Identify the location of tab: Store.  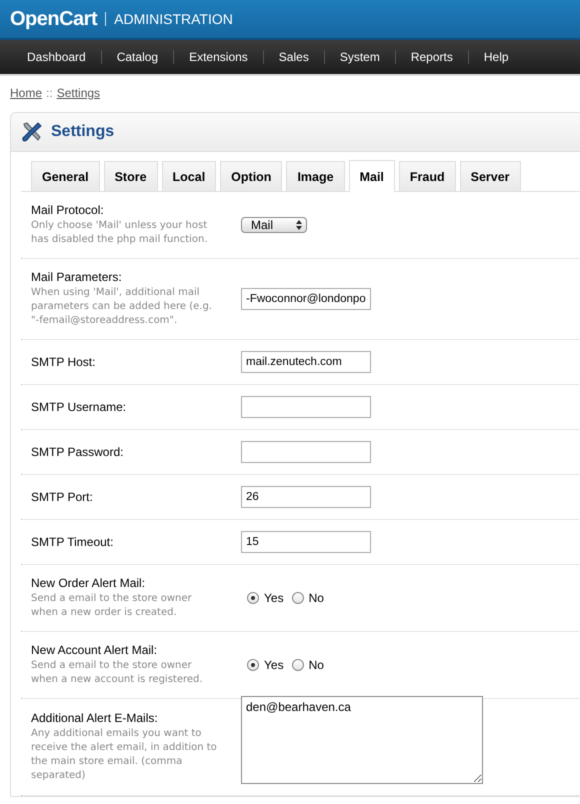
(131, 176).